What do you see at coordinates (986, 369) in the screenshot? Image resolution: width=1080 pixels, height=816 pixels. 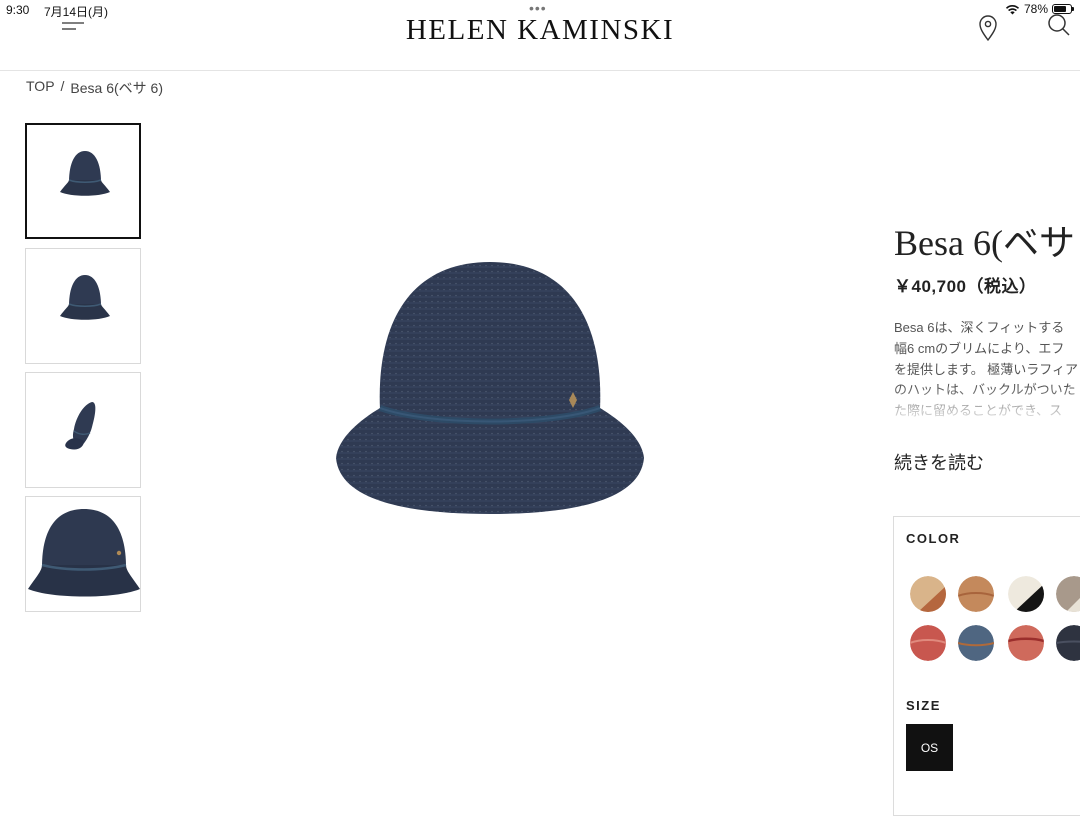 I see `description-line: を提供します。 極薄いラフィア` at bounding box center [986, 369].